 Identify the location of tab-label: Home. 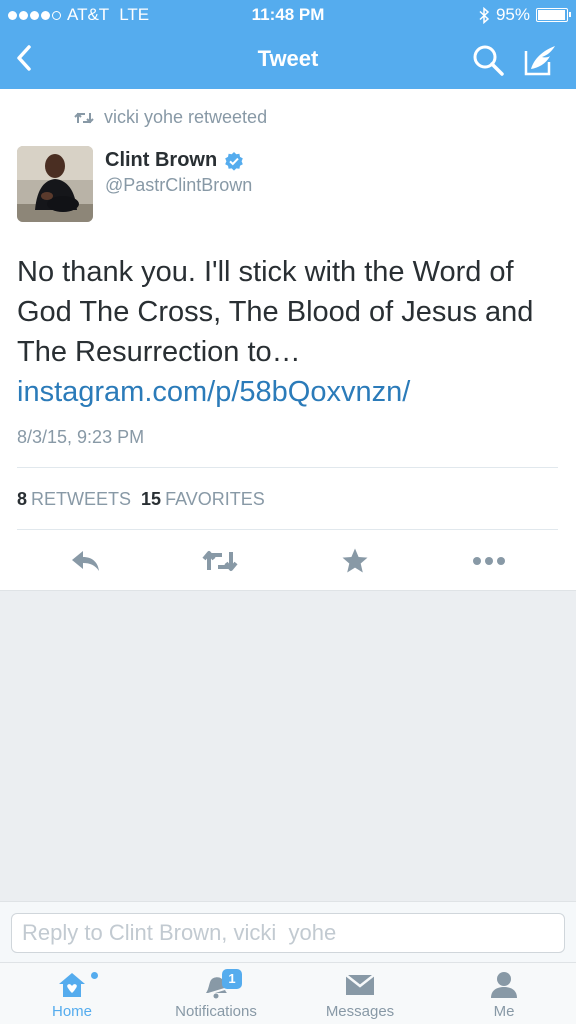
(71, 1011).